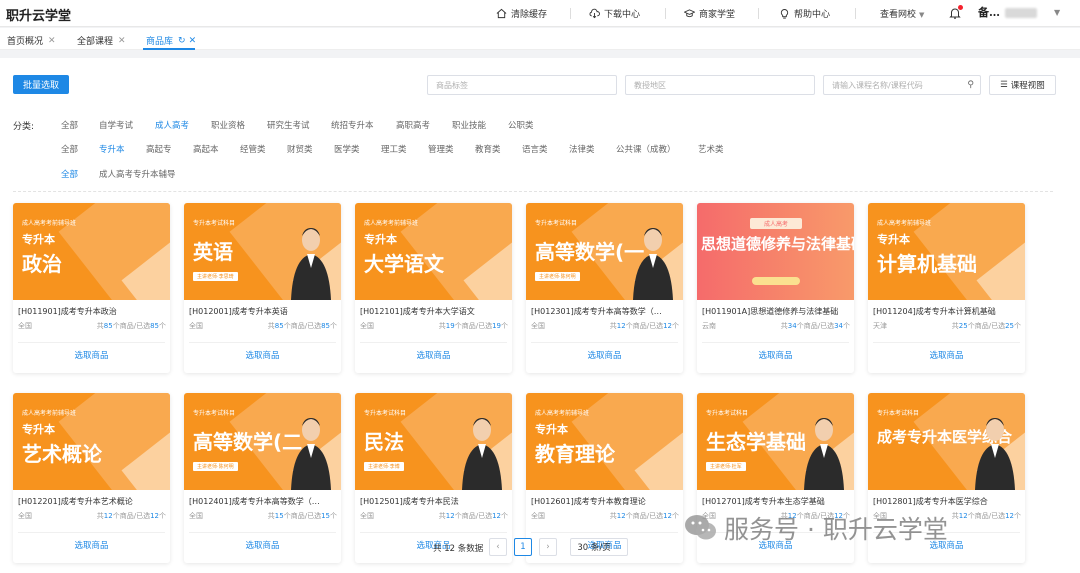 Image resolution: width=1080 pixels, height=573 pixels. Describe the element at coordinates (91, 441) in the screenshot. I see `course-cover-image: 成人高考考前辅导班 专升本 艺术概论` at that location.